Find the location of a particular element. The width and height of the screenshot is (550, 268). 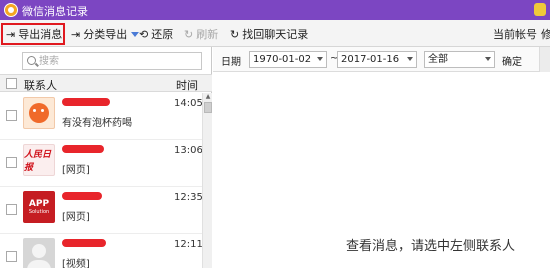

app-logo-icon is located at coordinates (11, 10).